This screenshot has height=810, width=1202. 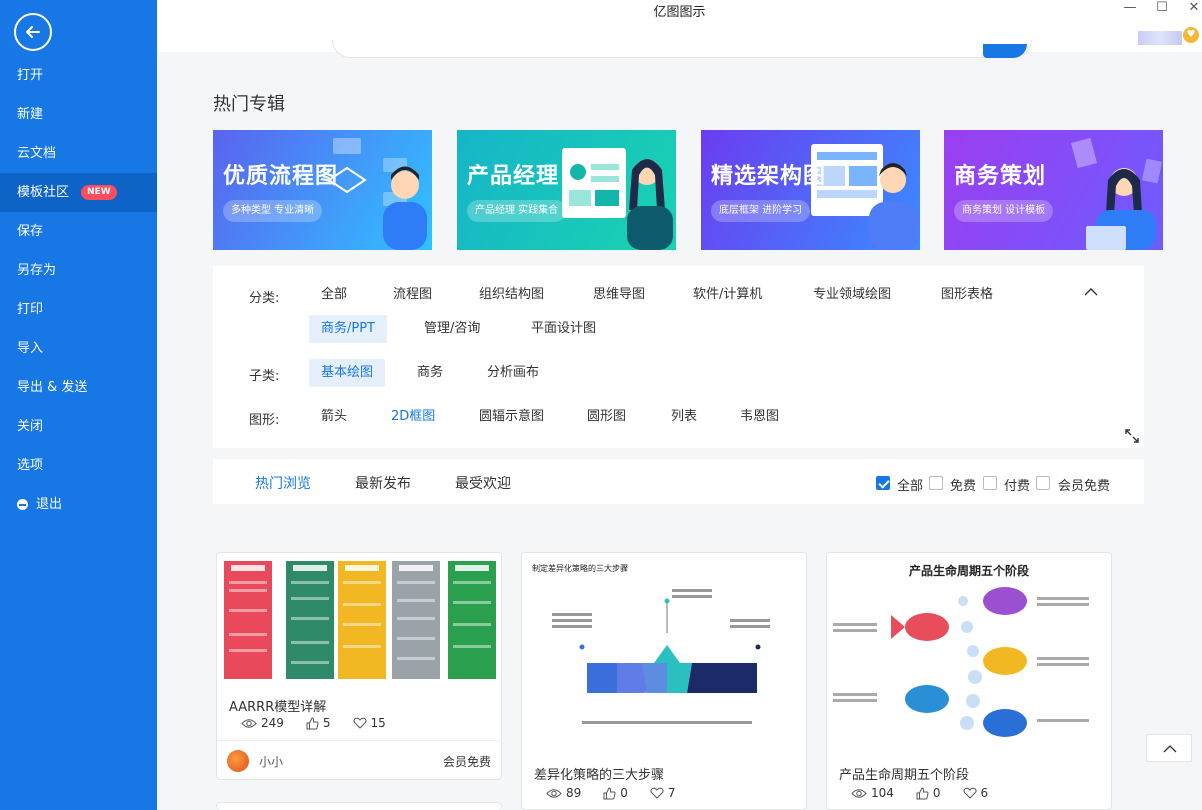 I want to click on template-footer: 小小 会员免费, so click(x=359, y=759).